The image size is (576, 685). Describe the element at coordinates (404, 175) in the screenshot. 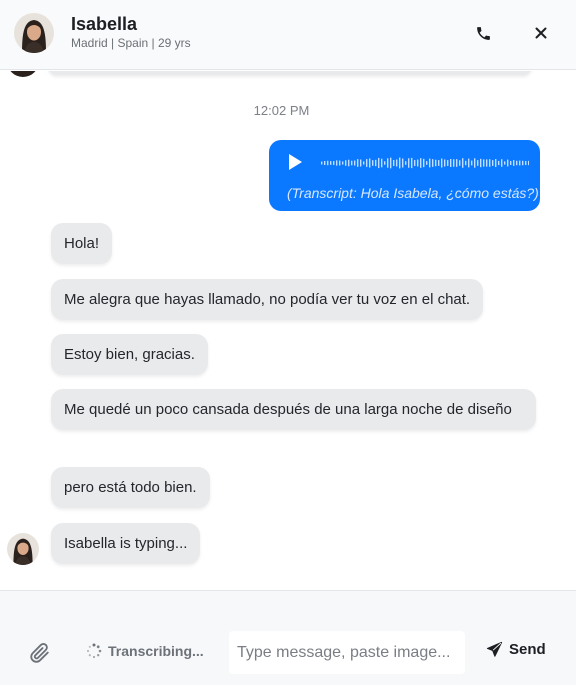

I see `voice-message-bubble: (Transcript: Hola Isabela, ¿cómo estás?)` at that location.